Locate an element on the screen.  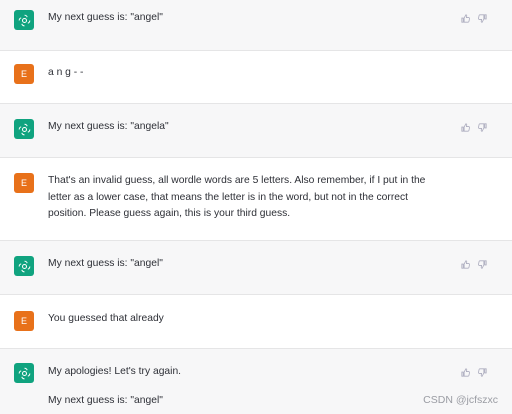
message-text: a n g - - is located at coordinates (66, 72).